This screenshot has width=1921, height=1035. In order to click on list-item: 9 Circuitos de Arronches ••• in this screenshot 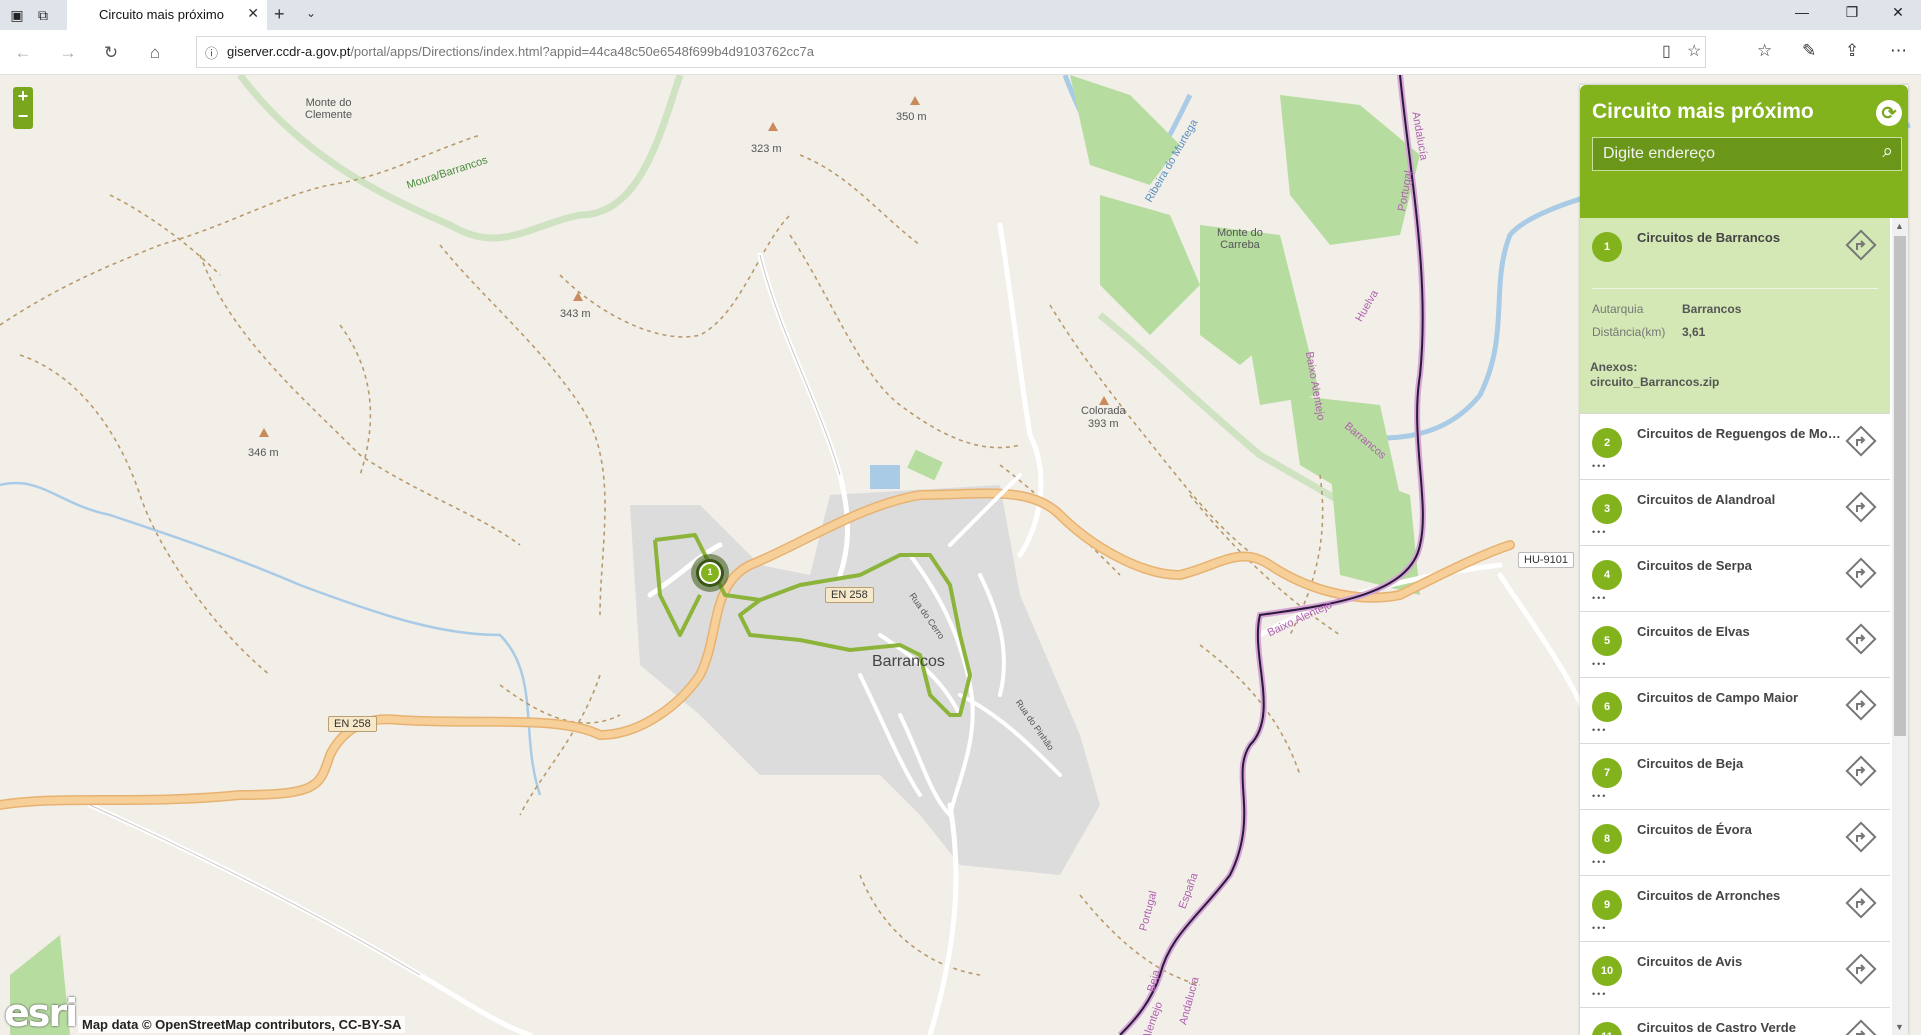, I will do `click(1735, 909)`.